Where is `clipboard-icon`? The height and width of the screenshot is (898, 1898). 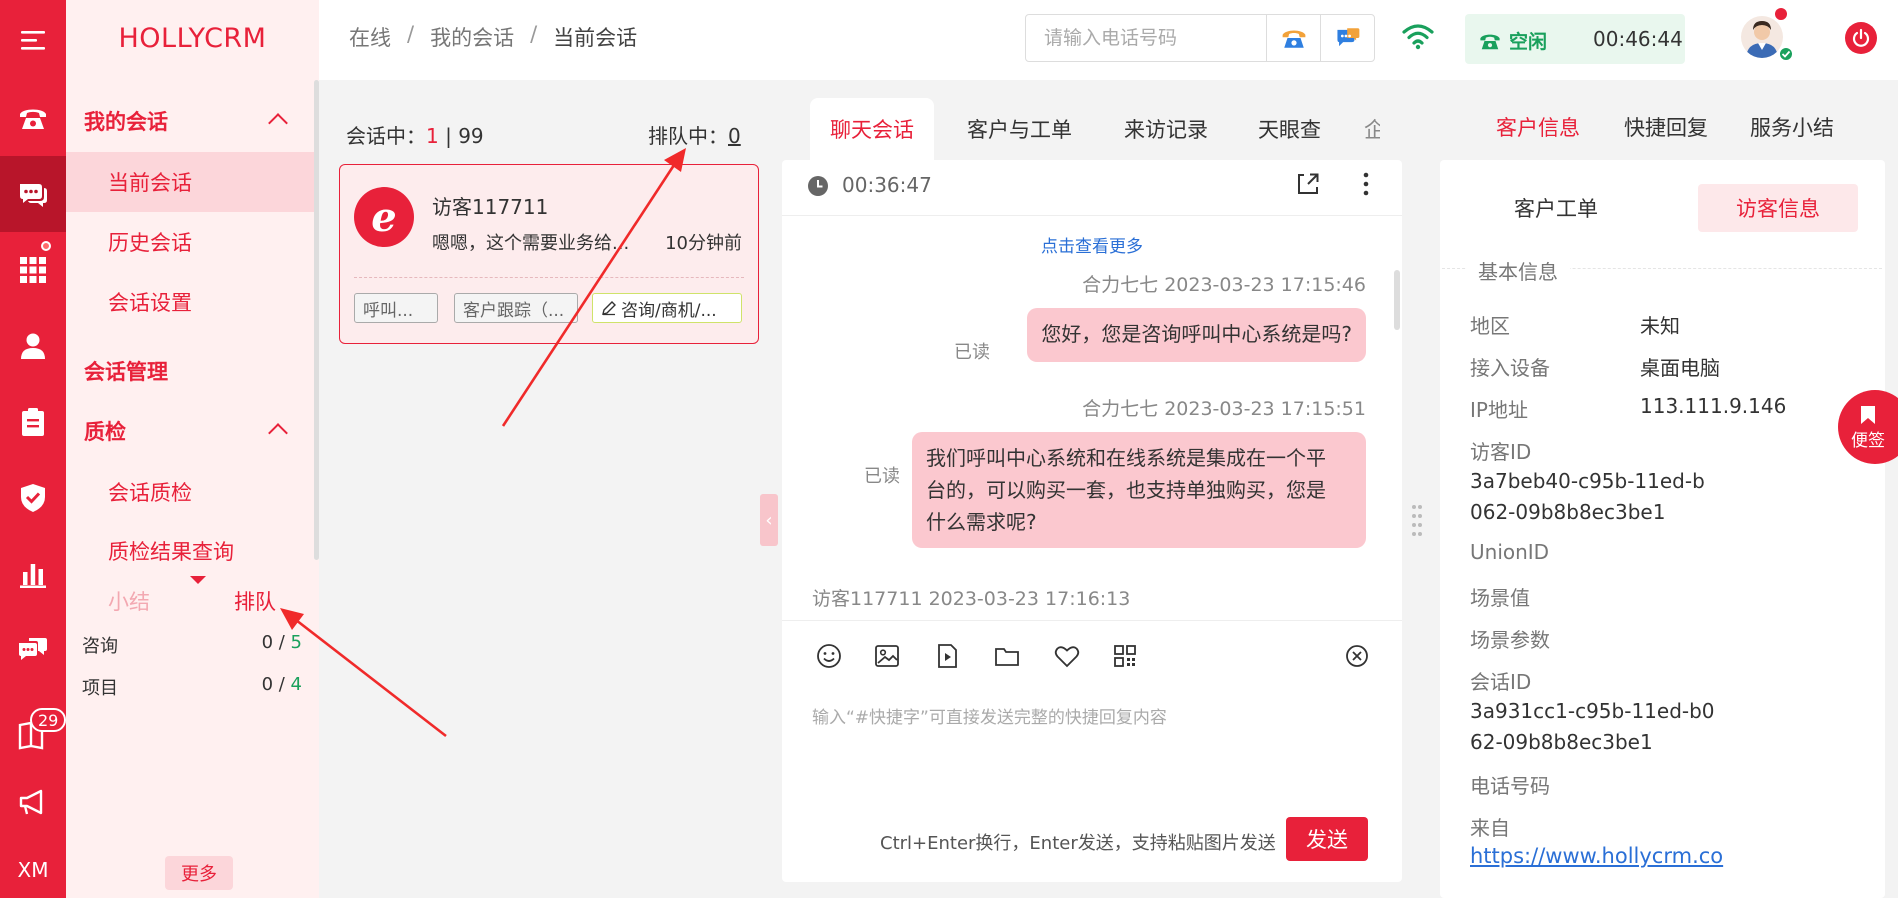
clipboard-icon is located at coordinates (33, 422).